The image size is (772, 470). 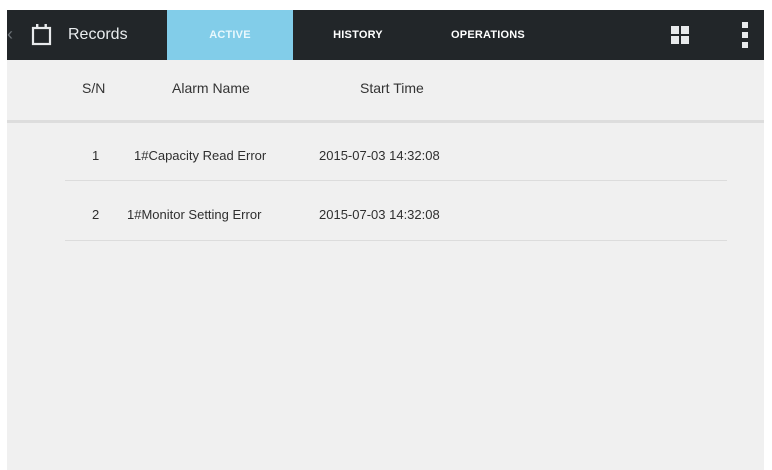 I want to click on calendar-icon, so click(x=42, y=35).